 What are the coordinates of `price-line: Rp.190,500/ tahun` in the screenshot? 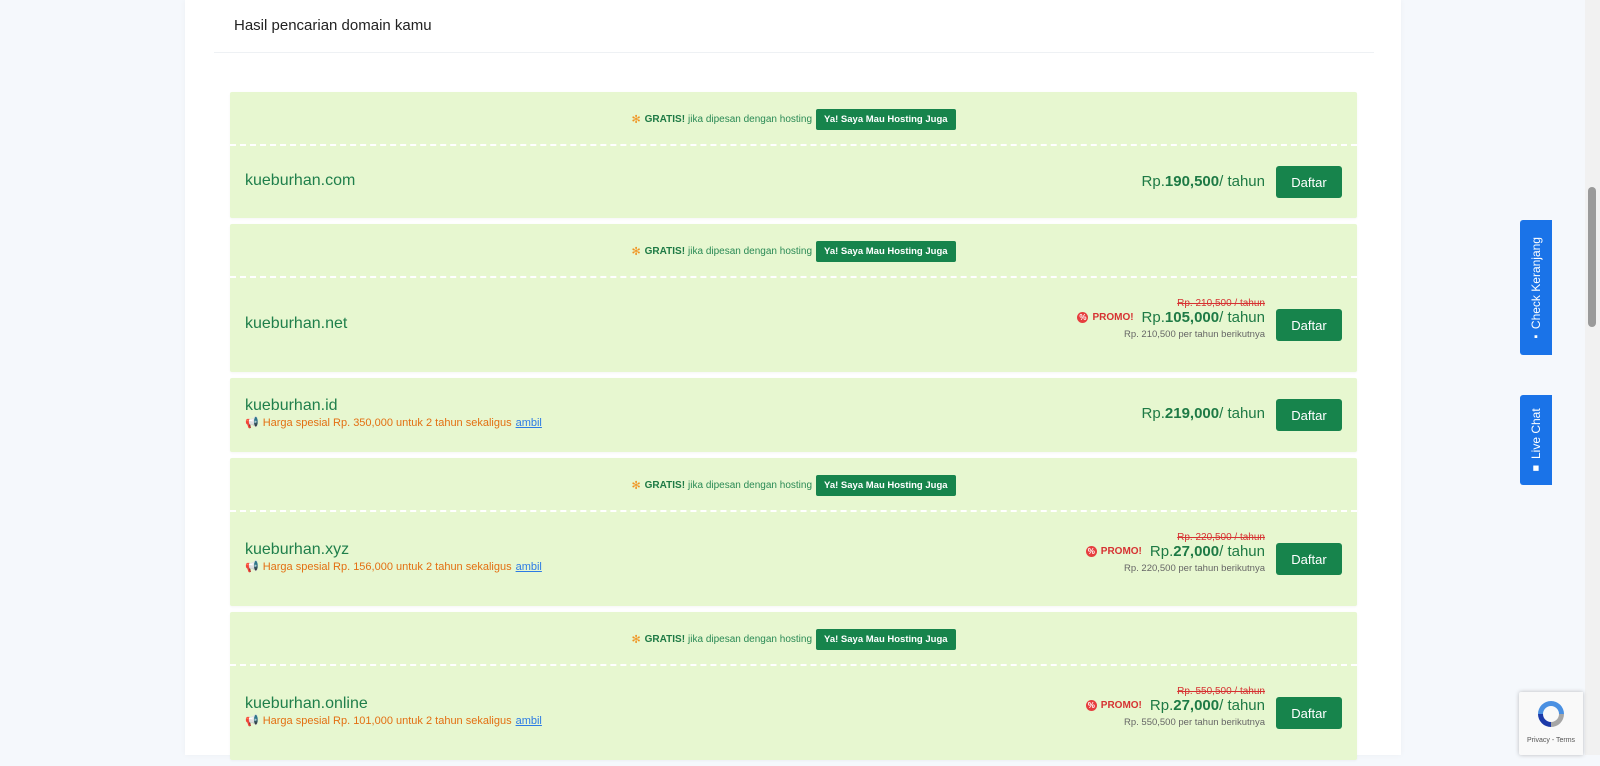 It's located at (1203, 181).